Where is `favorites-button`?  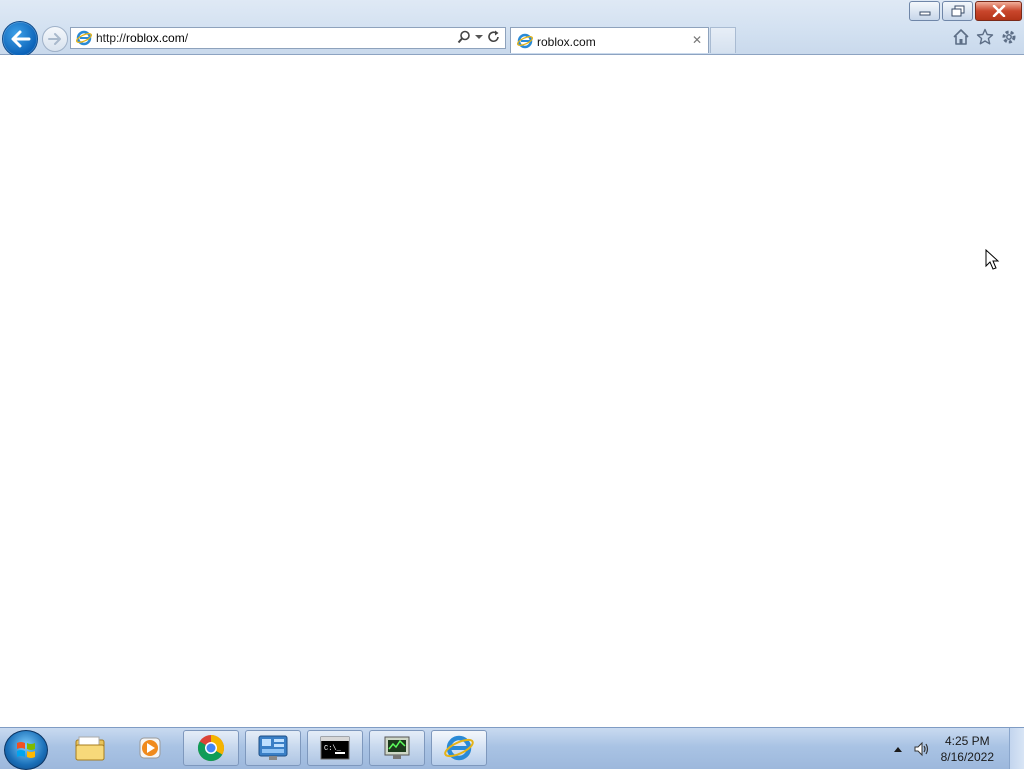 favorites-button is located at coordinates (985, 37).